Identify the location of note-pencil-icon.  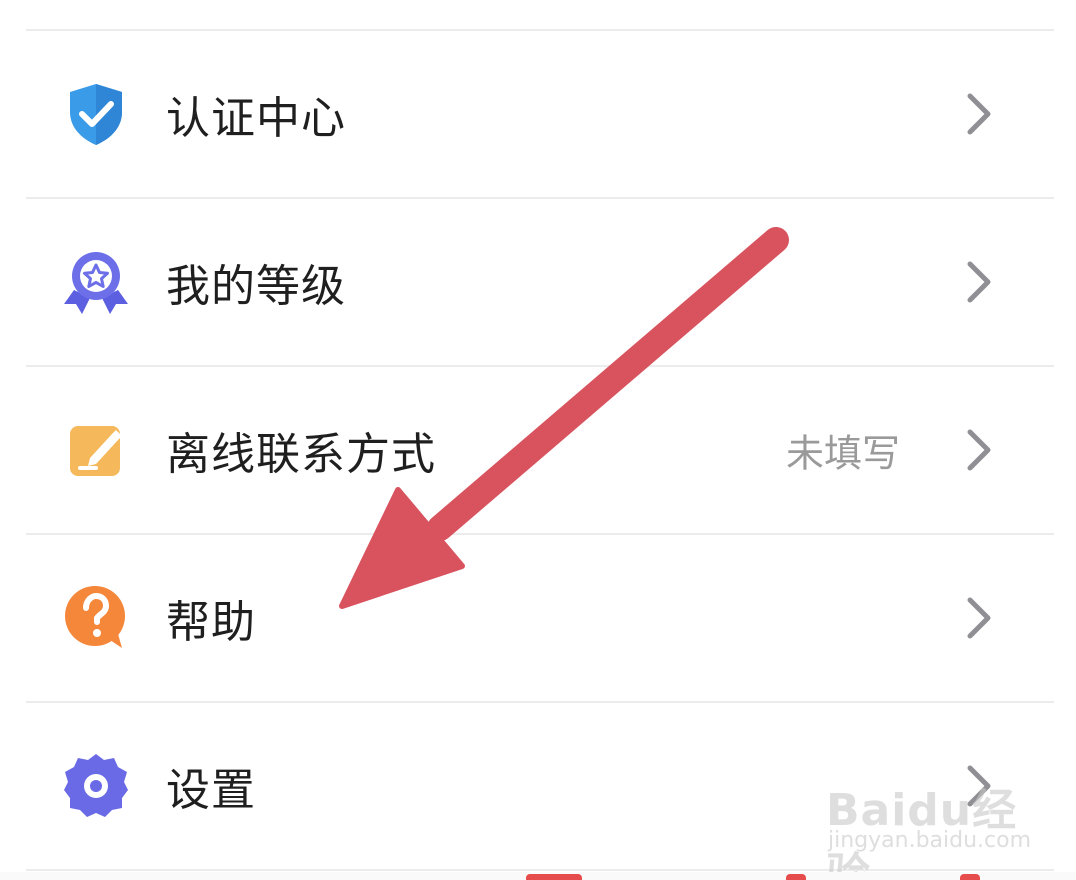
(96, 450).